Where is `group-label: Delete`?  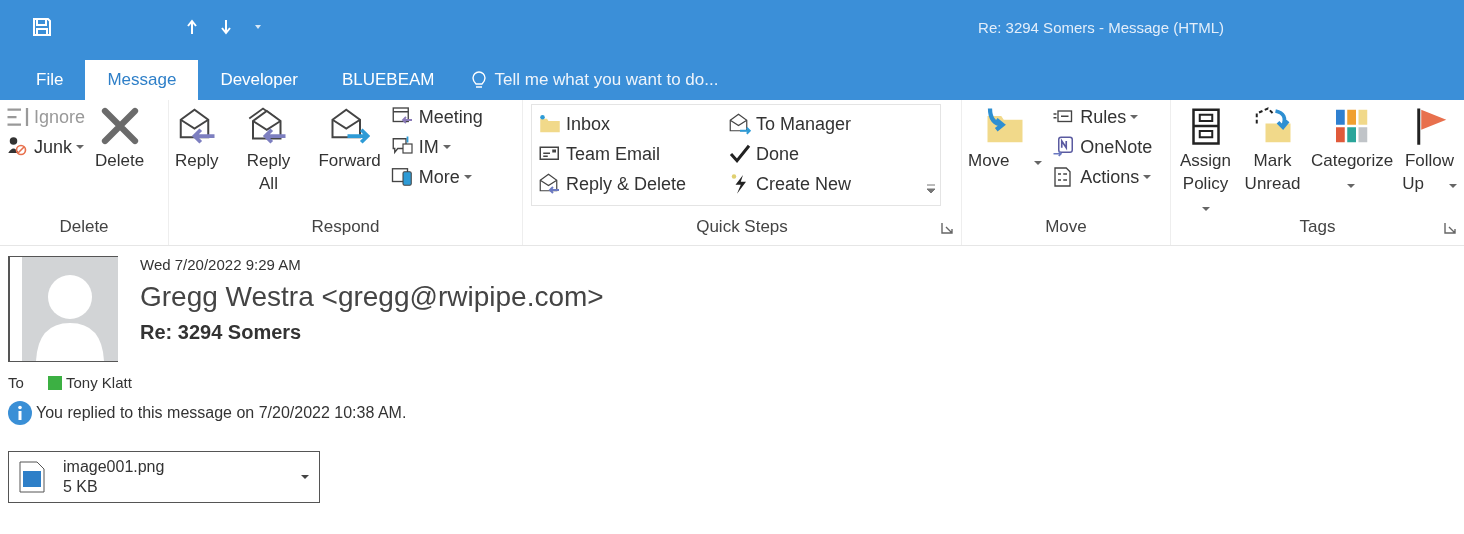
group-label: Delete is located at coordinates (84, 227).